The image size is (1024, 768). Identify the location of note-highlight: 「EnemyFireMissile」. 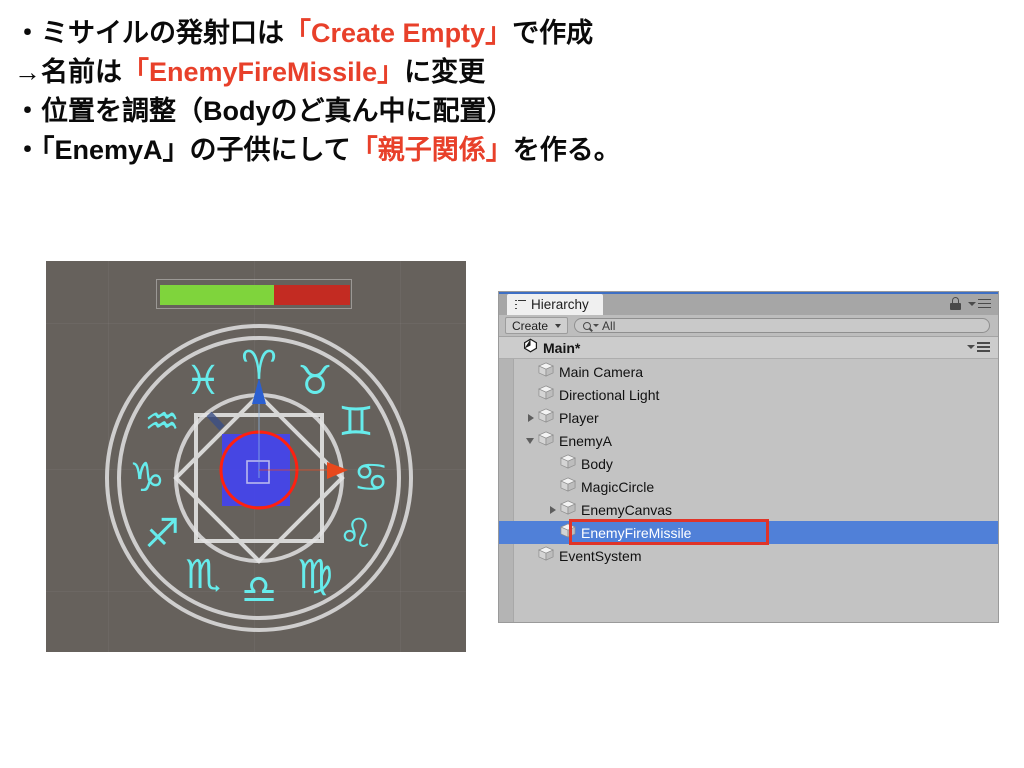
(263, 71).